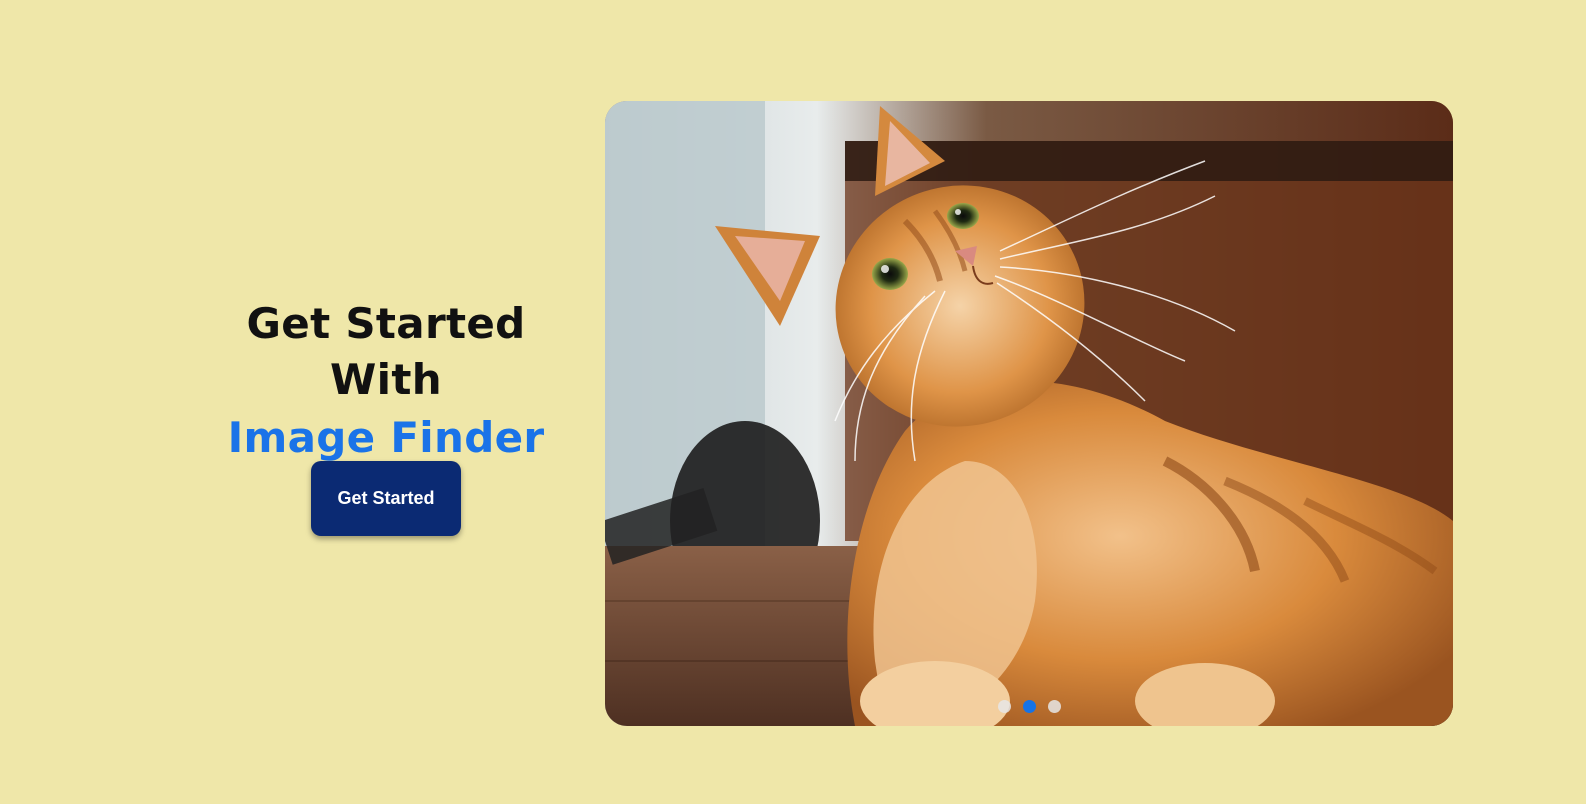 This screenshot has width=1586, height=804. I want to click on headline-line-1: Get Started With, so click(386, 351).